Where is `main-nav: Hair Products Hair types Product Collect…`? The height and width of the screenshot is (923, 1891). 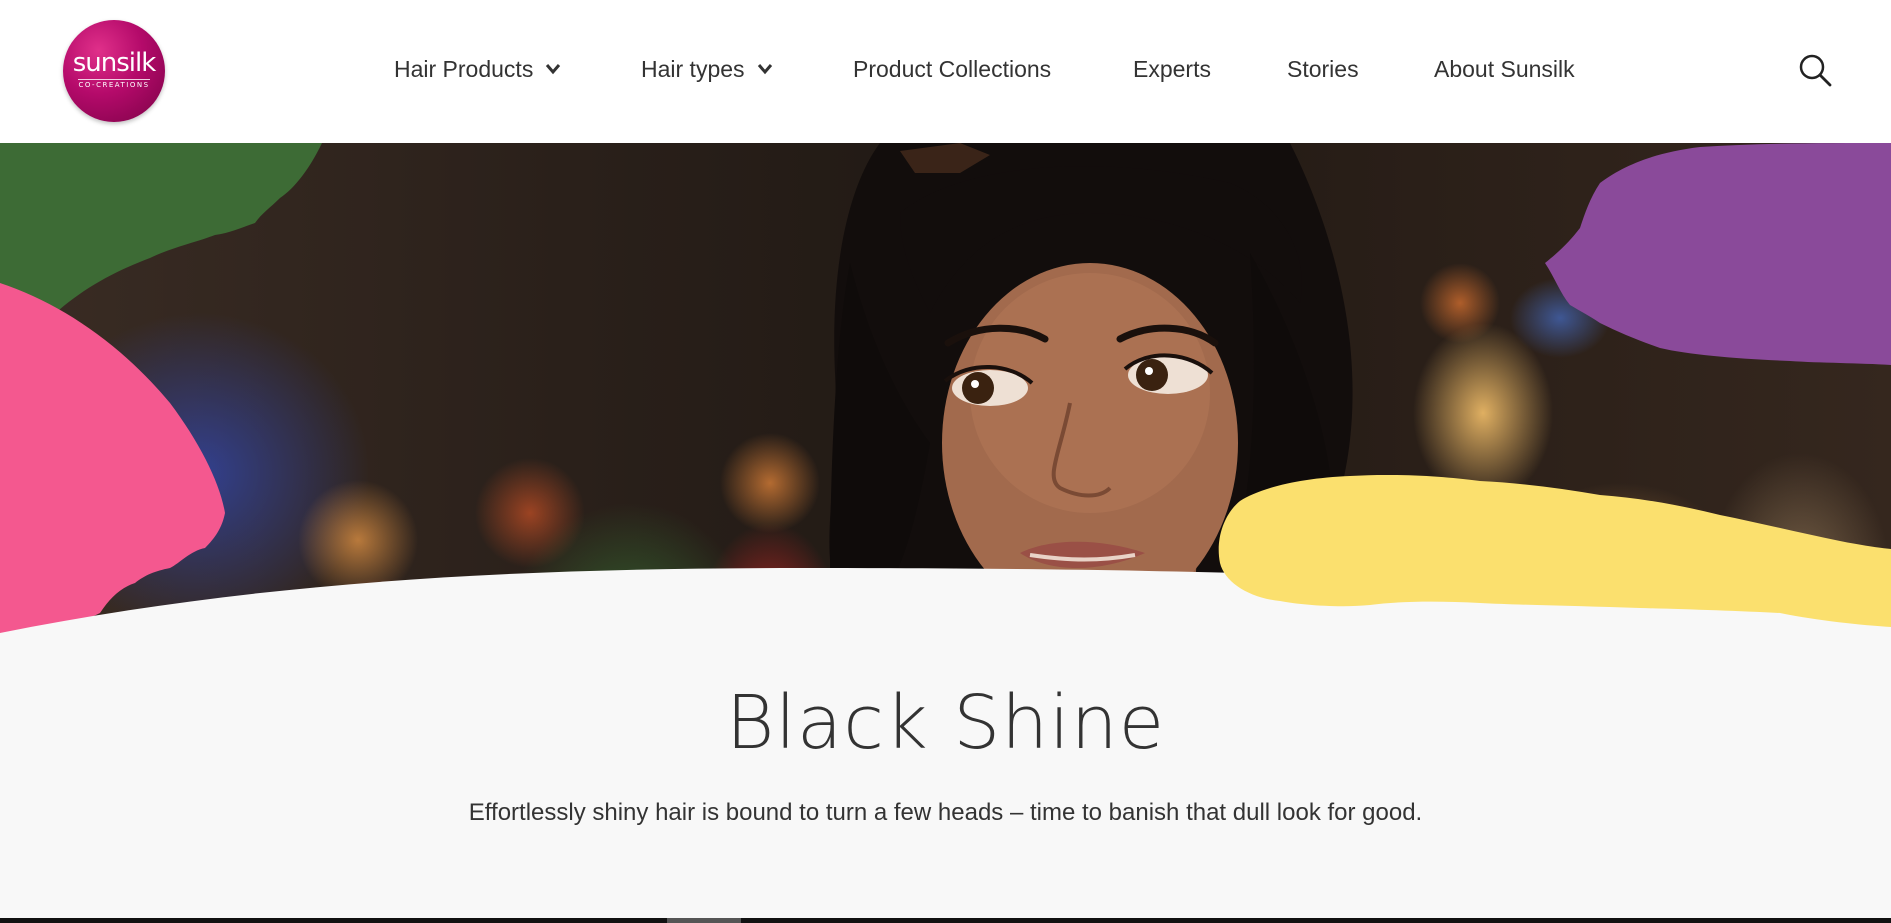 main-nav: Hair Products Hair types Product Collect… is located at coordinates (945, 69).